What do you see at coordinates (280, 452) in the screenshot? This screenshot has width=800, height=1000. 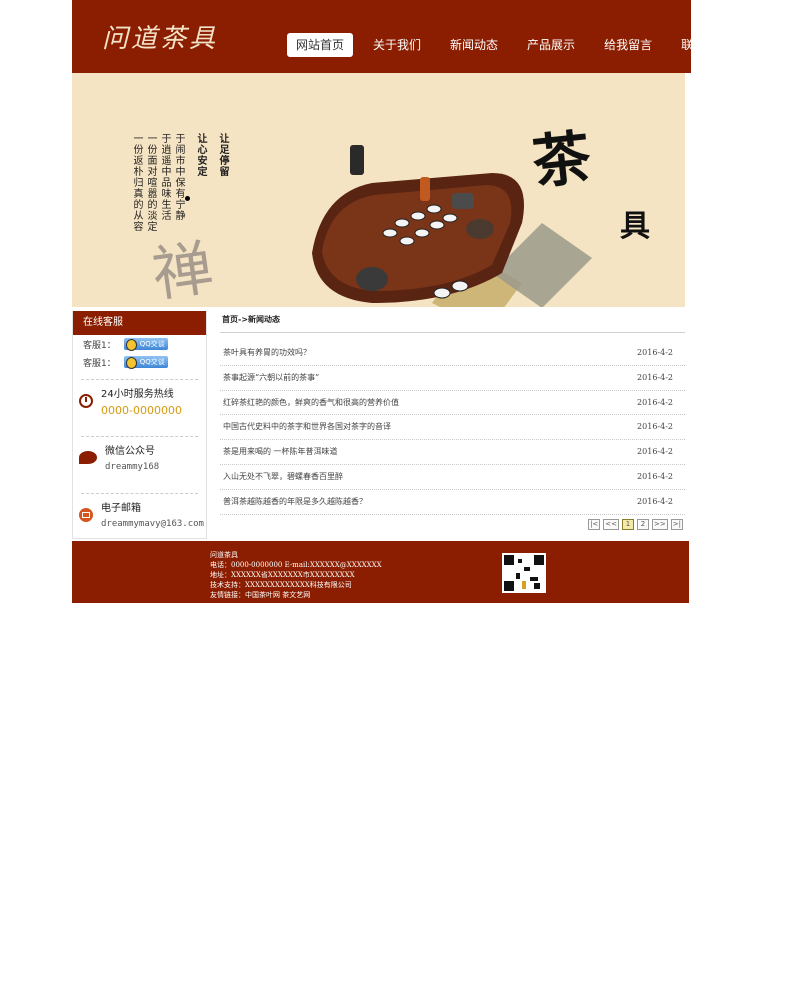 I see `news-title: 茶是用来喝的 一杯陈年普洱味道` at bounding box center [280, 452].